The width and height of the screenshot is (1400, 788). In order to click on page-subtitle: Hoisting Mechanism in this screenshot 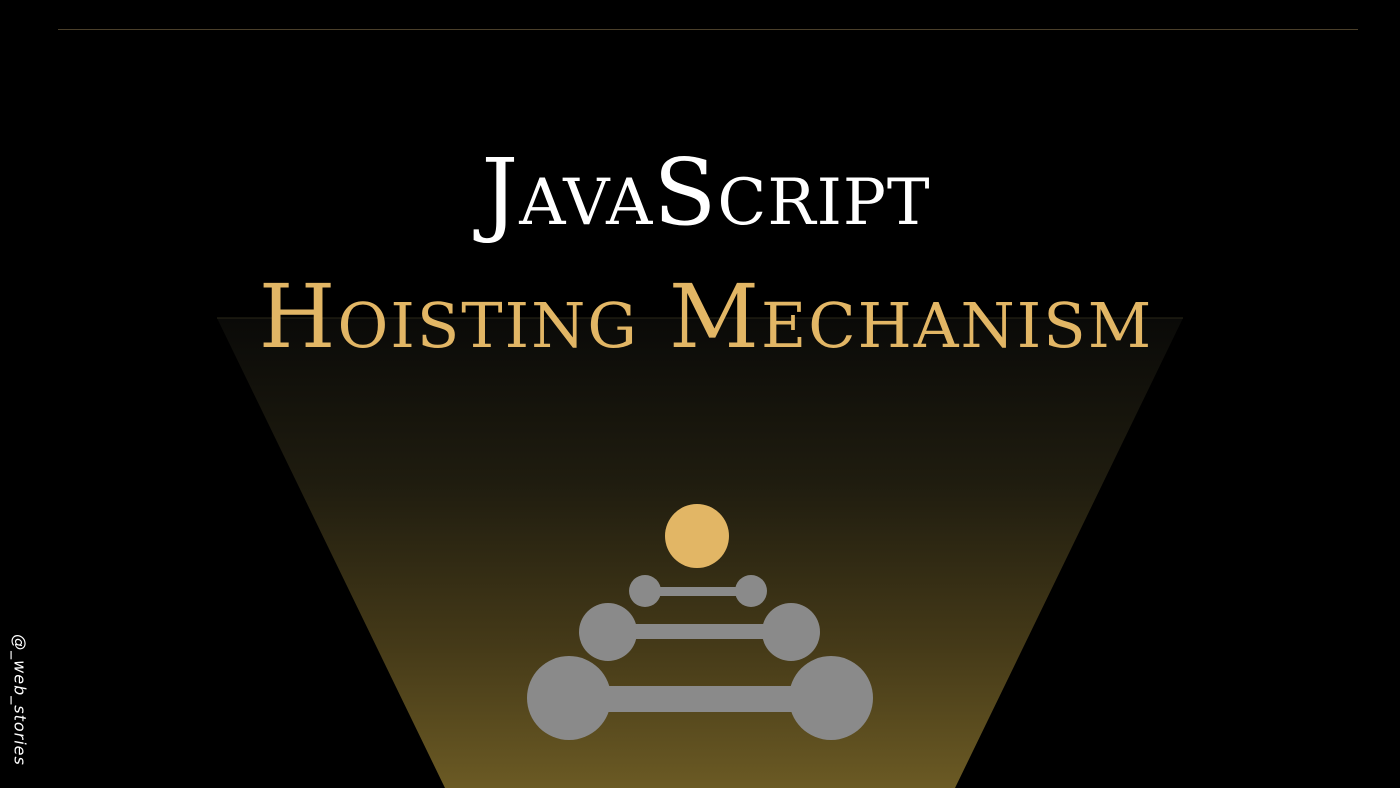, I will do `click(706, 316)`.